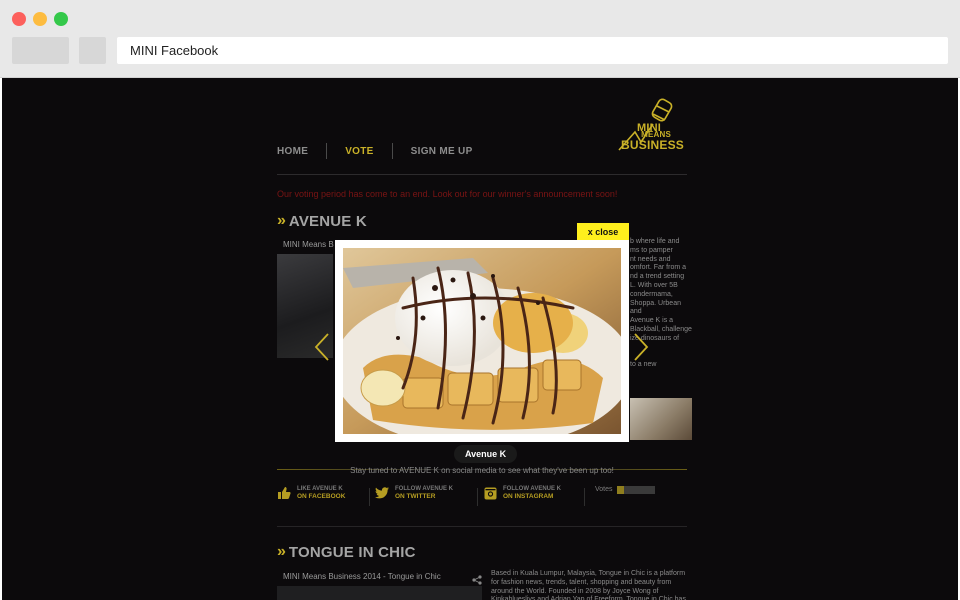 The height and width of the screenshot is (600, 960). Describe the element at coordinates (652, 145) in the screenshot. I see `logo-line-3: BUSINESS` at that location.